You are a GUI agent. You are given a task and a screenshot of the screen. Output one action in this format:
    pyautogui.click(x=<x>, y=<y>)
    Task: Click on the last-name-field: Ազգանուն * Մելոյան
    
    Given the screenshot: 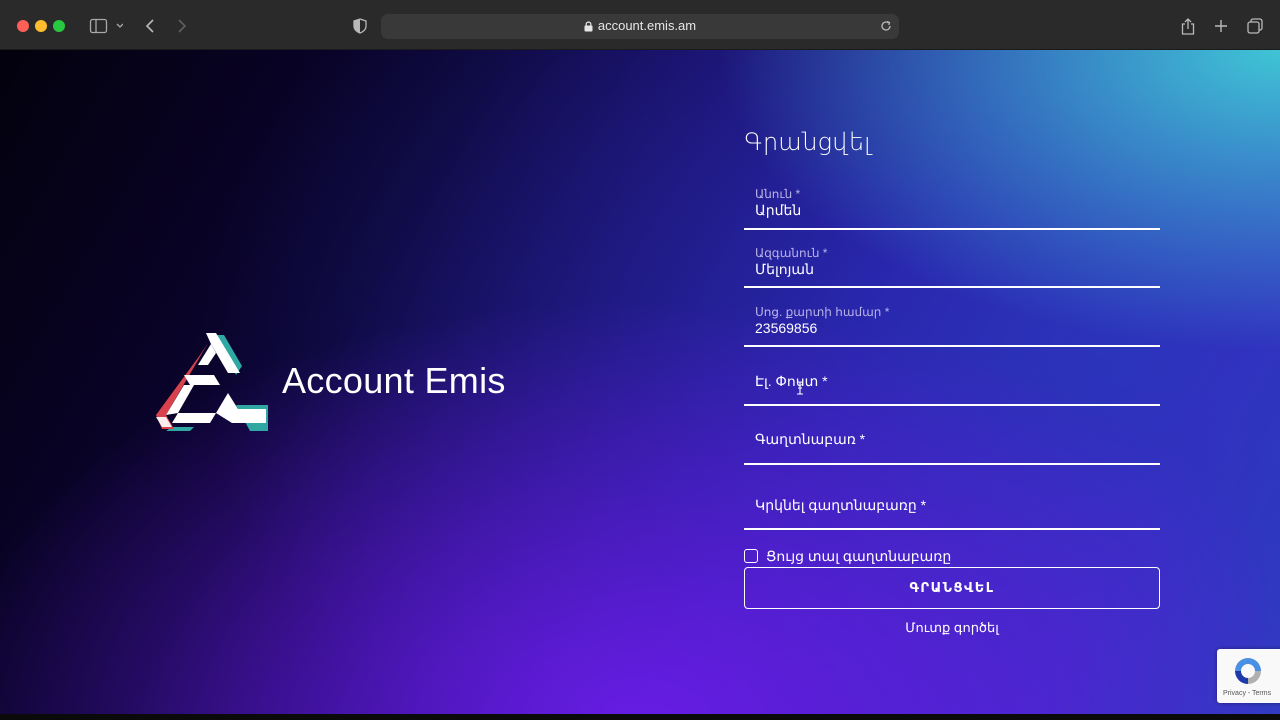 What is the action you would take?
    pyautogui.click(x=952, y=266)
    